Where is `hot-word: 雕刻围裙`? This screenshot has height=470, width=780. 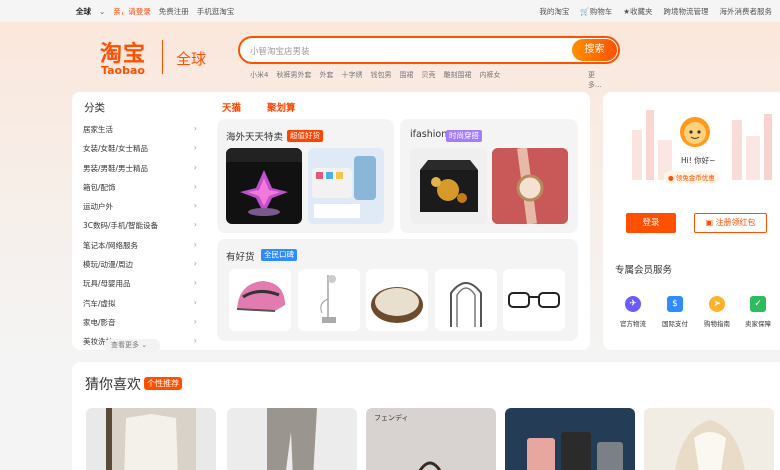
hot-word: 雕刻围裙 is located at coordinates (457, 75).